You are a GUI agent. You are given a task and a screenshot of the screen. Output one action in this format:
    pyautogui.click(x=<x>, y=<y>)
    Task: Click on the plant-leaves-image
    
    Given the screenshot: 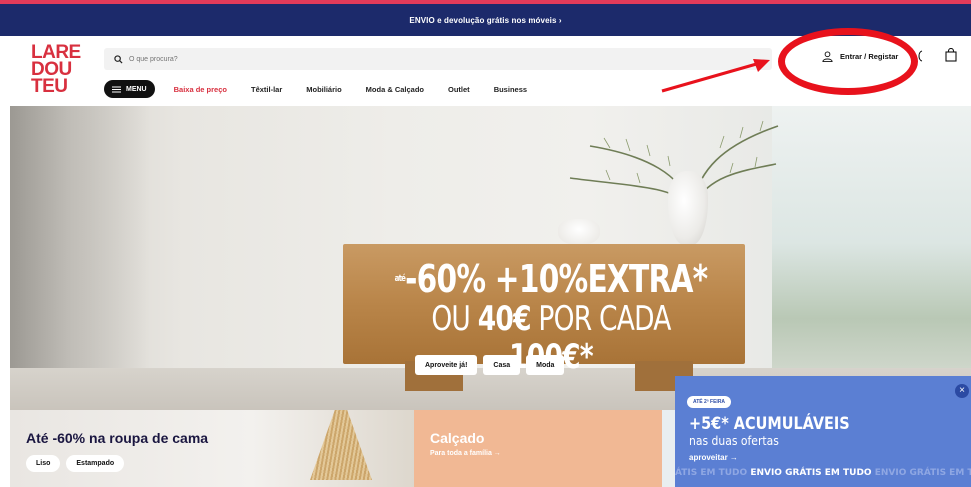 What is the action you would take?
    pyautogui.click(x=674, y=162)
    